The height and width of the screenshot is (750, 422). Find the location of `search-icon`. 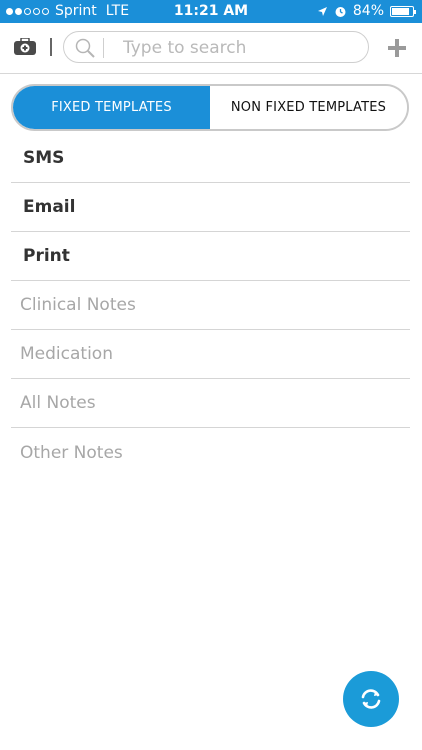

search-icon is located at coordinates (85, 48).